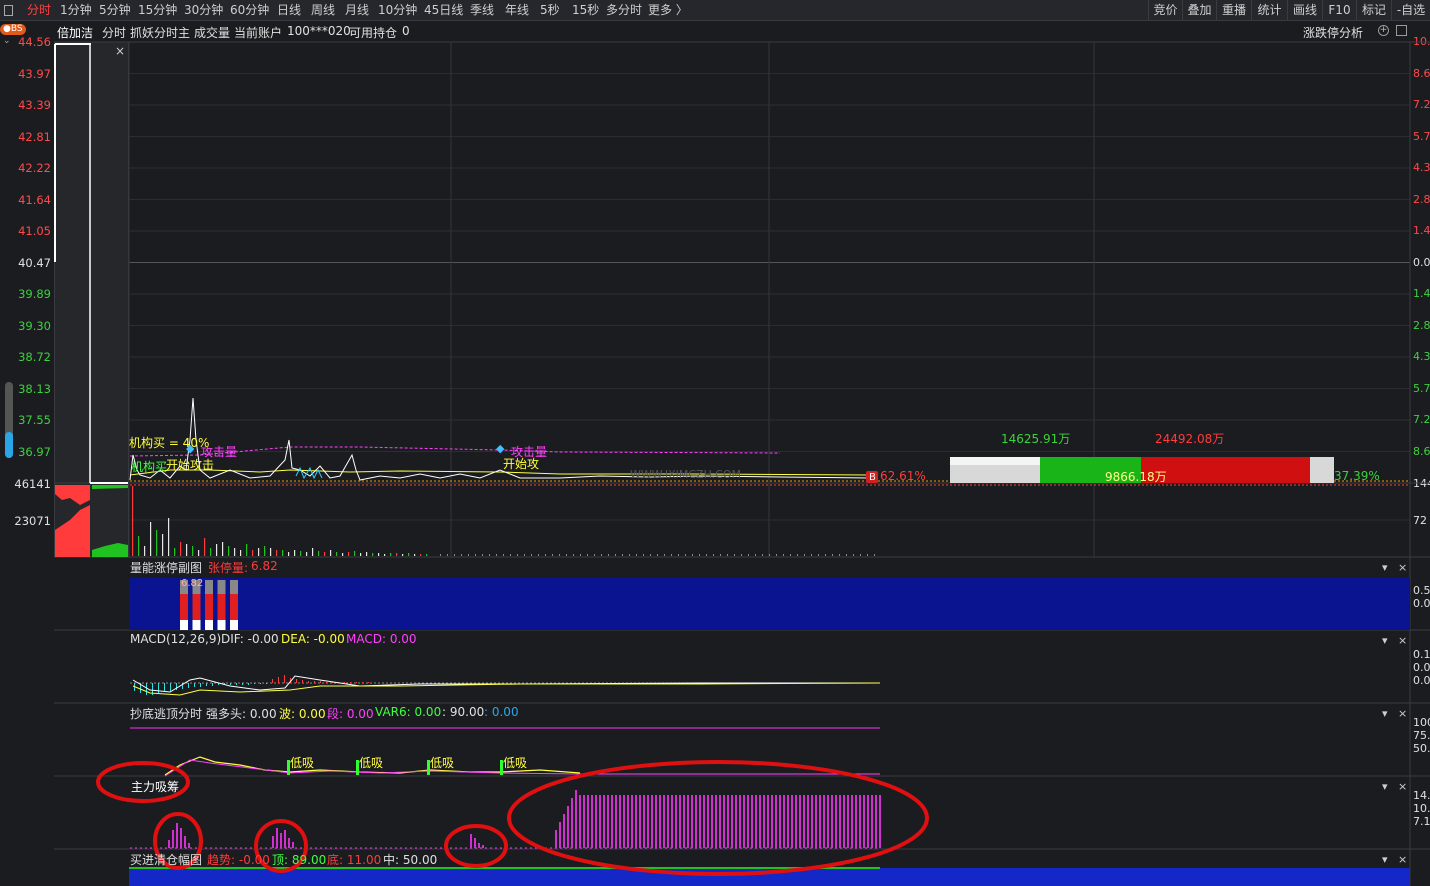 This screenshot has height=886, width=1430. I want to click on panel3-s1: 强多头: 0.00, so click(241, 714).